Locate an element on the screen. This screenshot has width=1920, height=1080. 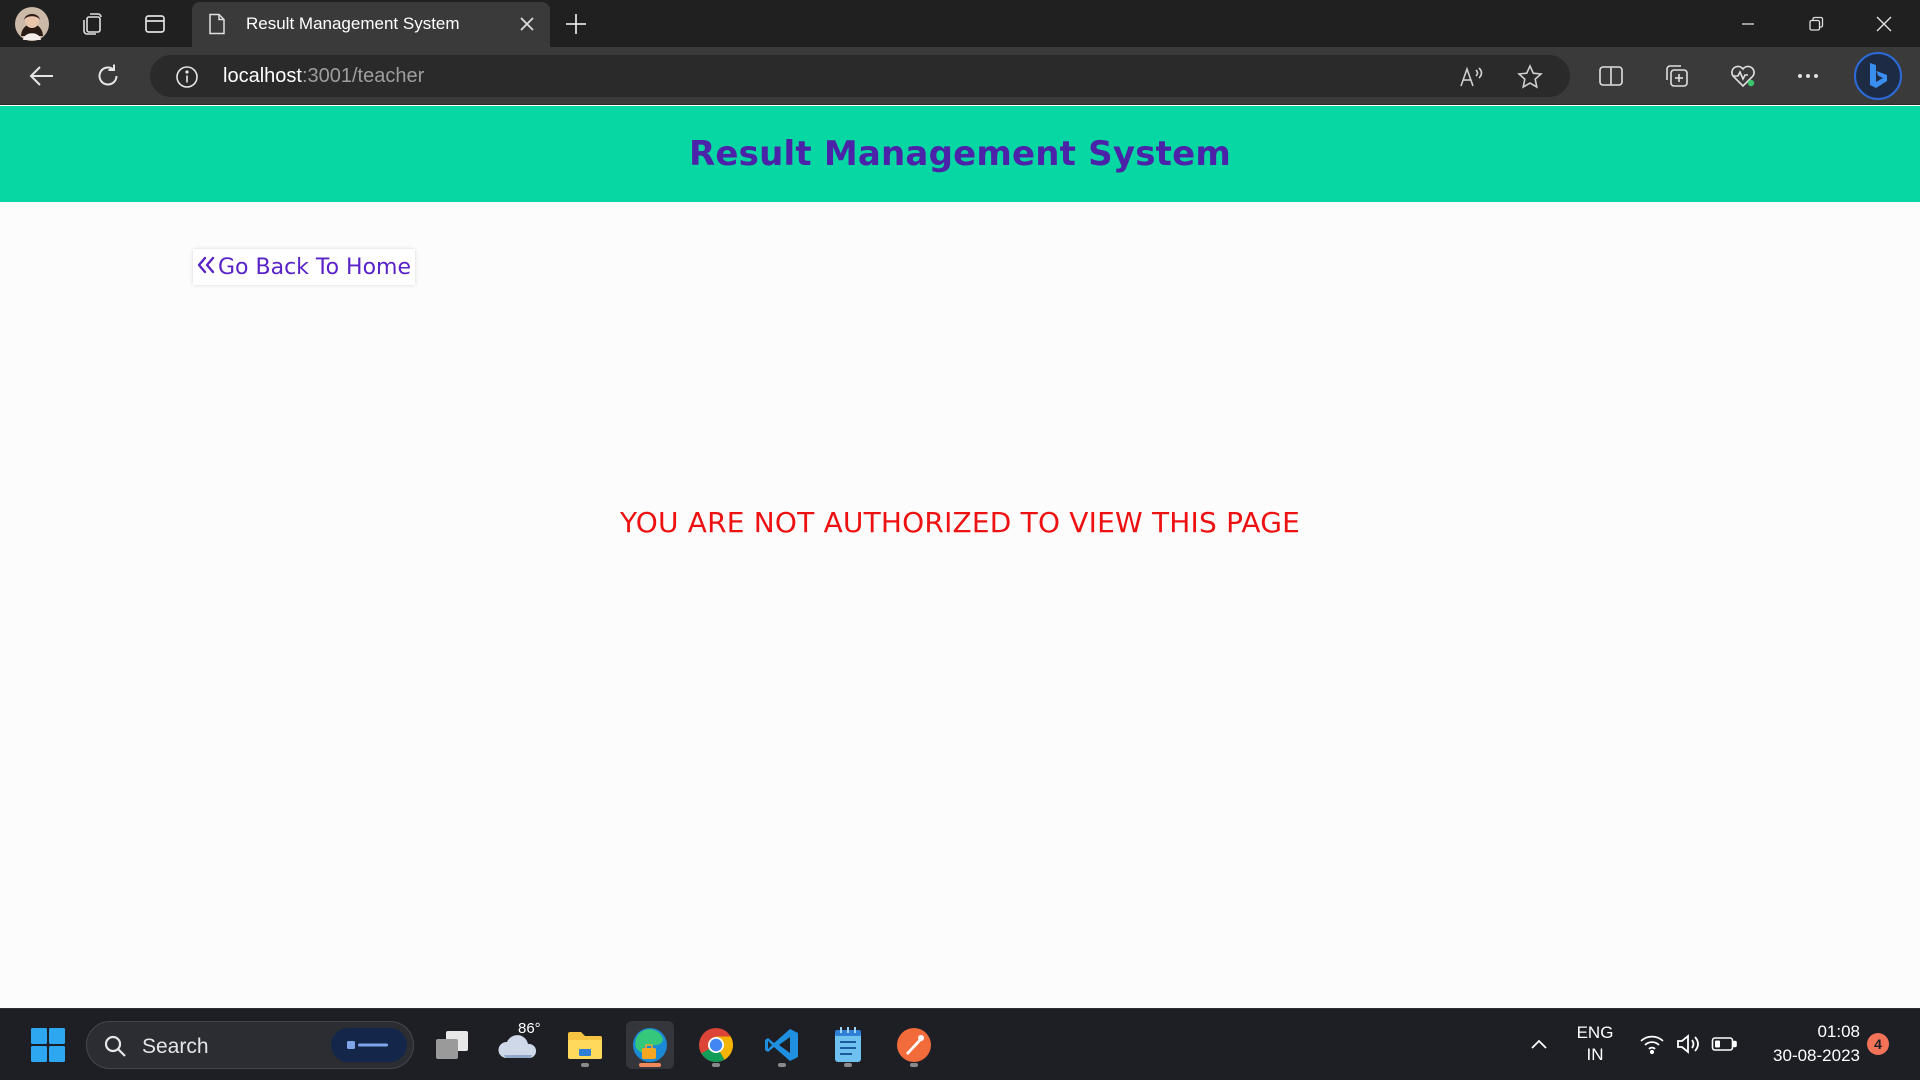
clock-time: 01:08 is located at coordinates (1838, 1031).